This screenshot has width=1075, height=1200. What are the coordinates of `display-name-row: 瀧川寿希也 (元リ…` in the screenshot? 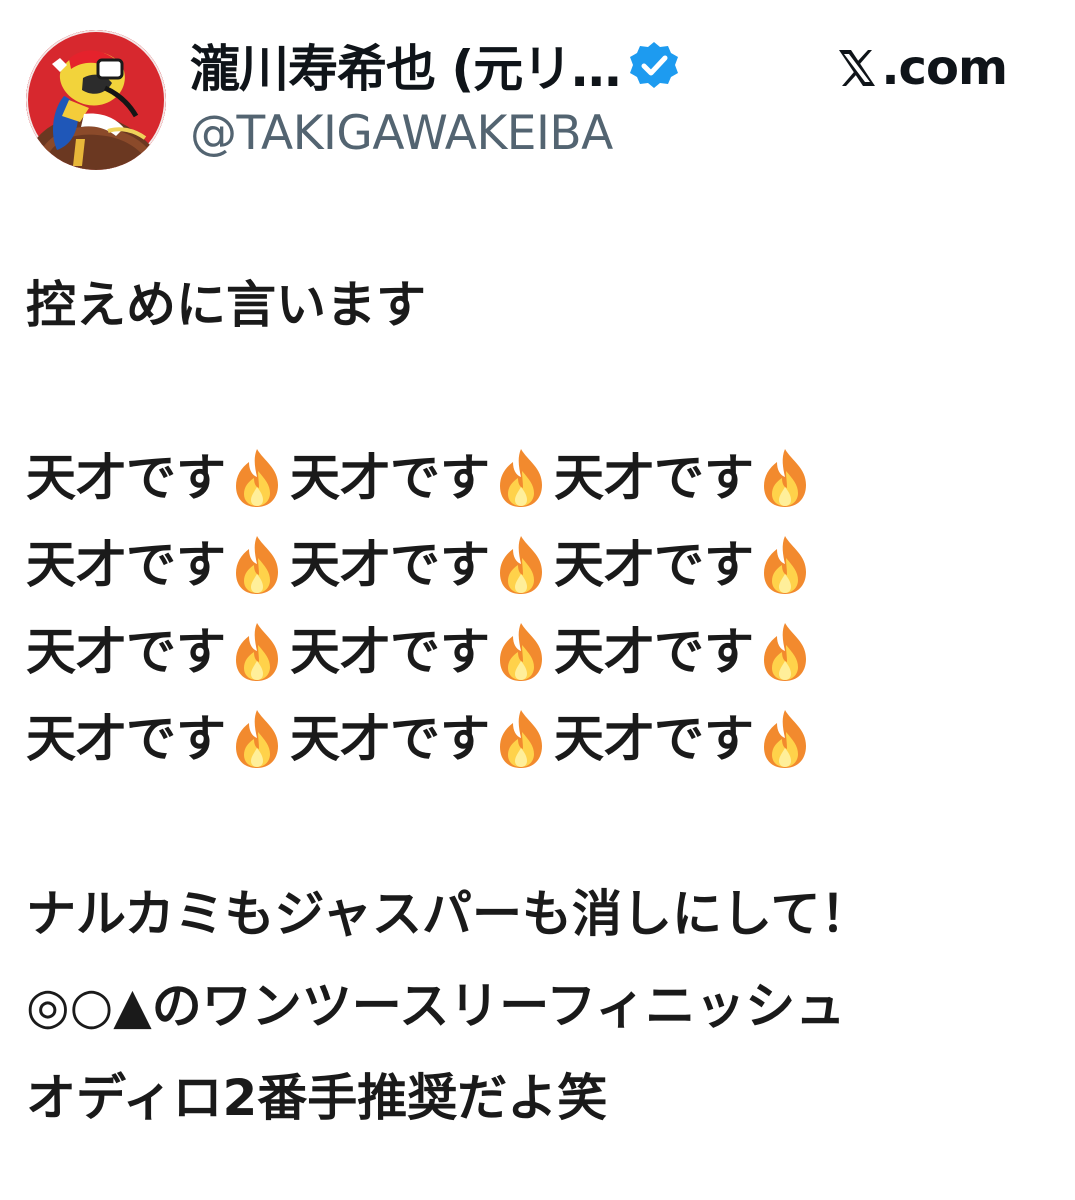 It's located at (470, 65).